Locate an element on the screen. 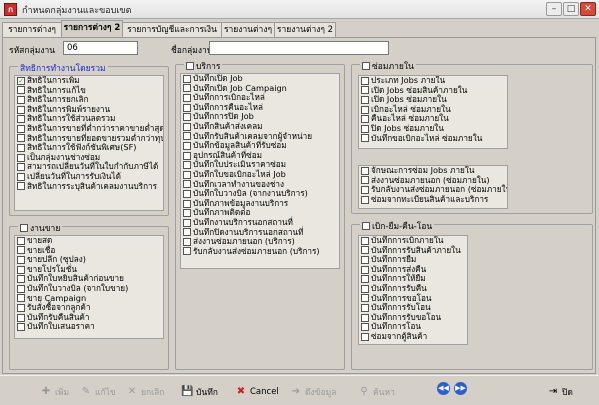 Image resolution: width=599 pixels, height=405 pixels. service-label: รับกลับงานส่งซ่อมภายนอก (บริการ) is located at coordinates (256, 250).